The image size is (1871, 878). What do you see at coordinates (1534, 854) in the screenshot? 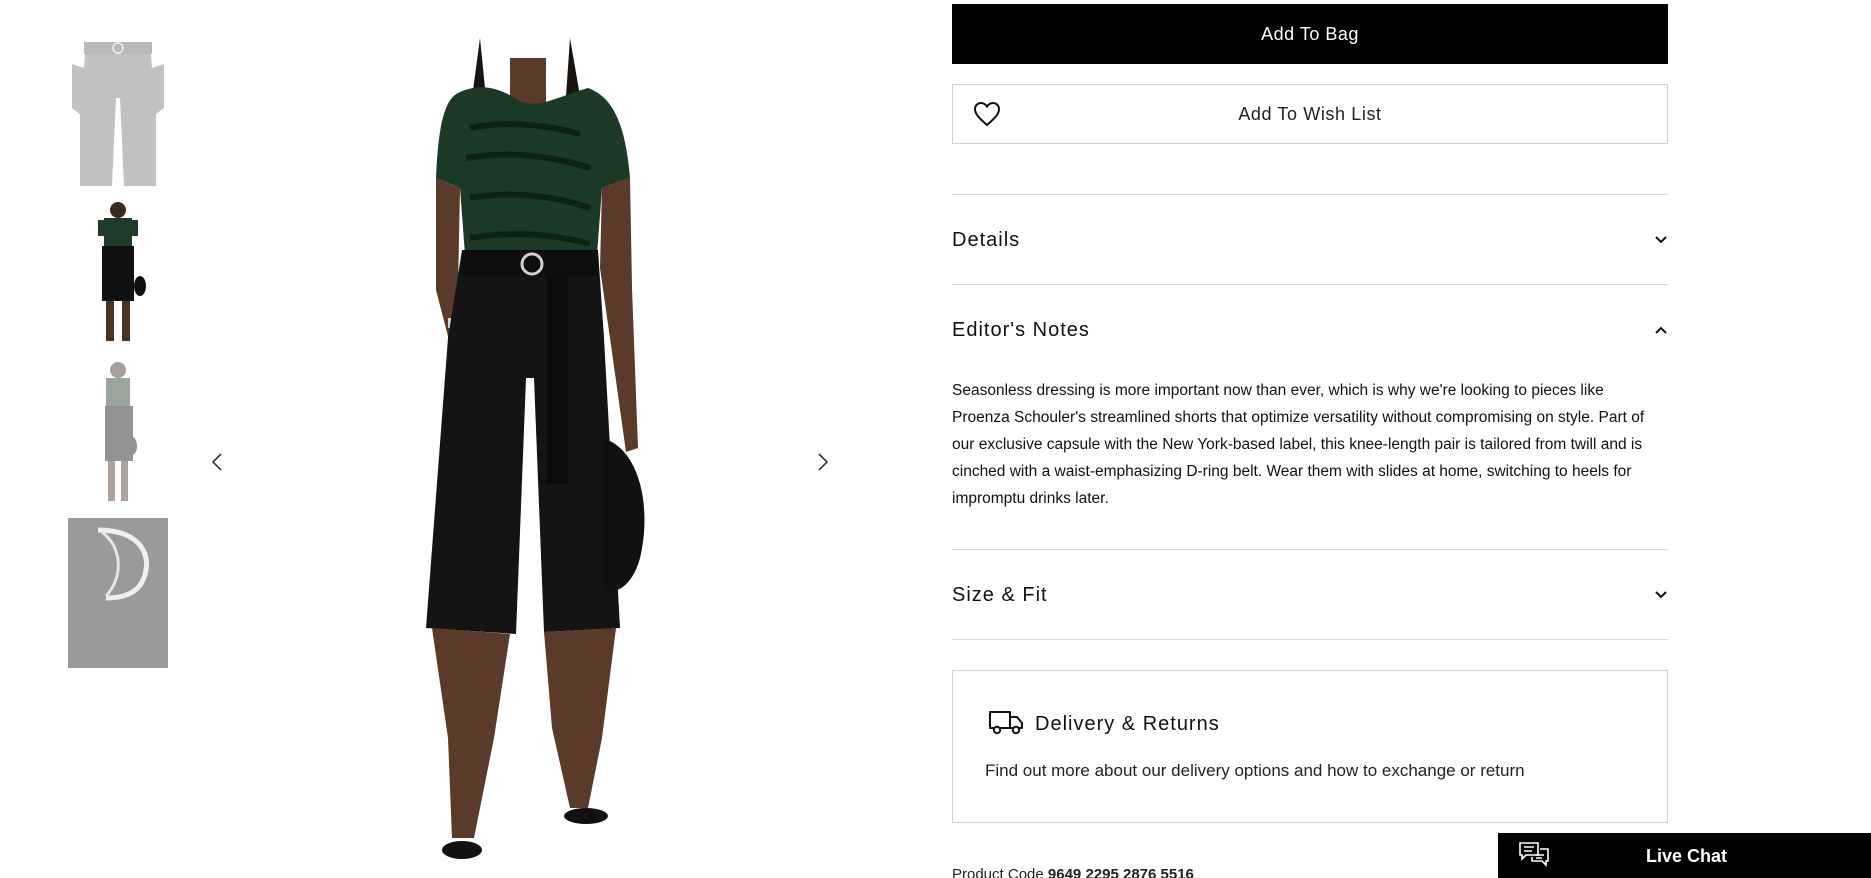
I see `chat-bubbles-icon` at bounding box center [1534, 854].